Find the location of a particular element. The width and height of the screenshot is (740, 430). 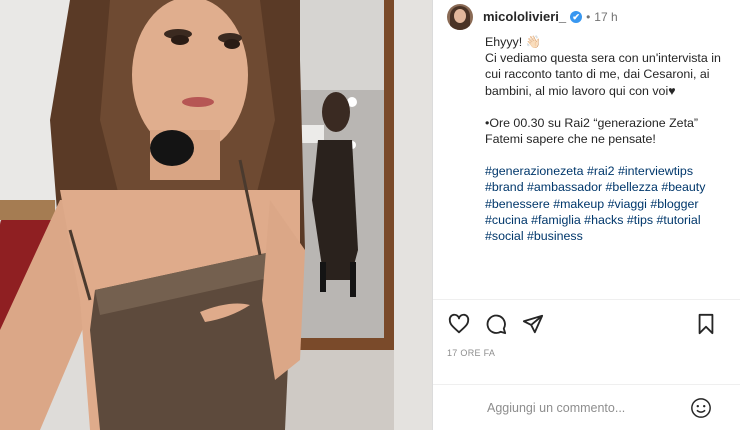

caption-line-3: •Ore 00.30 su Rai2 “generazione Zeta” is located at coordinates (592, 122).